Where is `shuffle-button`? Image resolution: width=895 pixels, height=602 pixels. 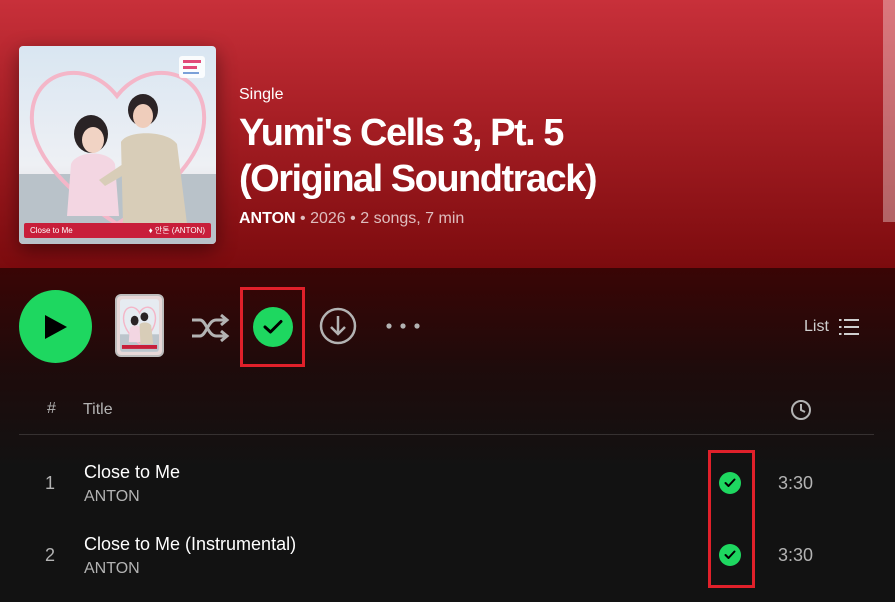
shuffle-button is located at coordinates (210, 328).